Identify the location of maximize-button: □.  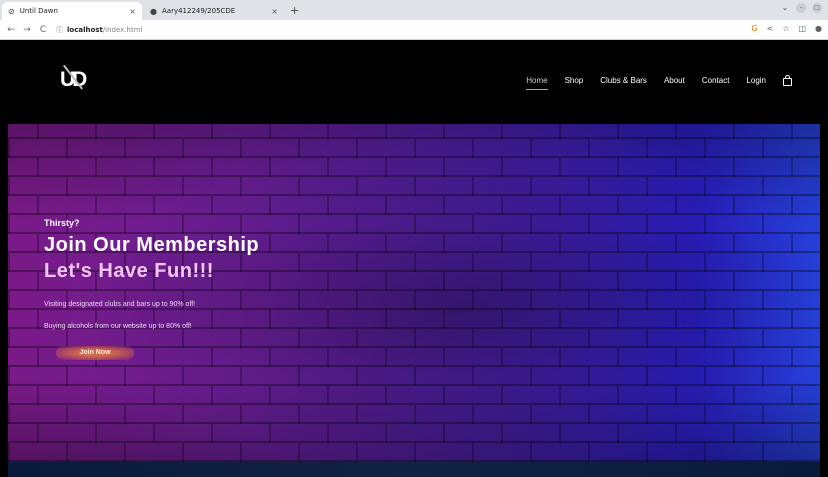
(817, 8).